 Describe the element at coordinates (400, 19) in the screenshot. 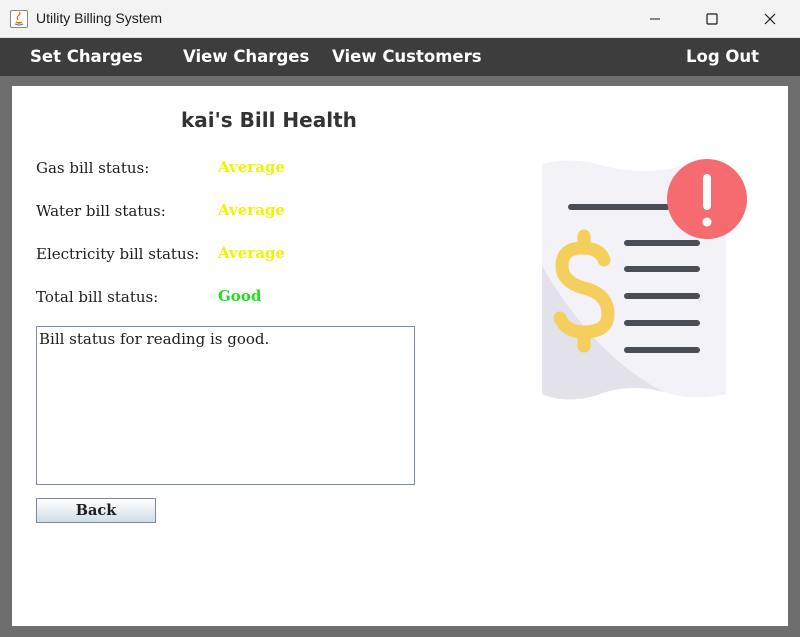

I see `title-bar: Utility Billing System` at that location.